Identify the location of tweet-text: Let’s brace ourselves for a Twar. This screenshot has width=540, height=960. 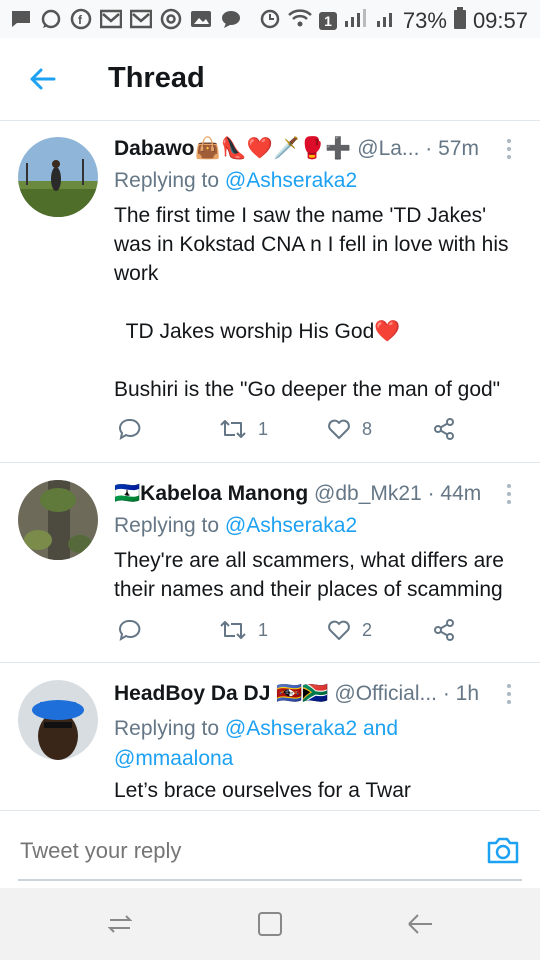
(262, 790).